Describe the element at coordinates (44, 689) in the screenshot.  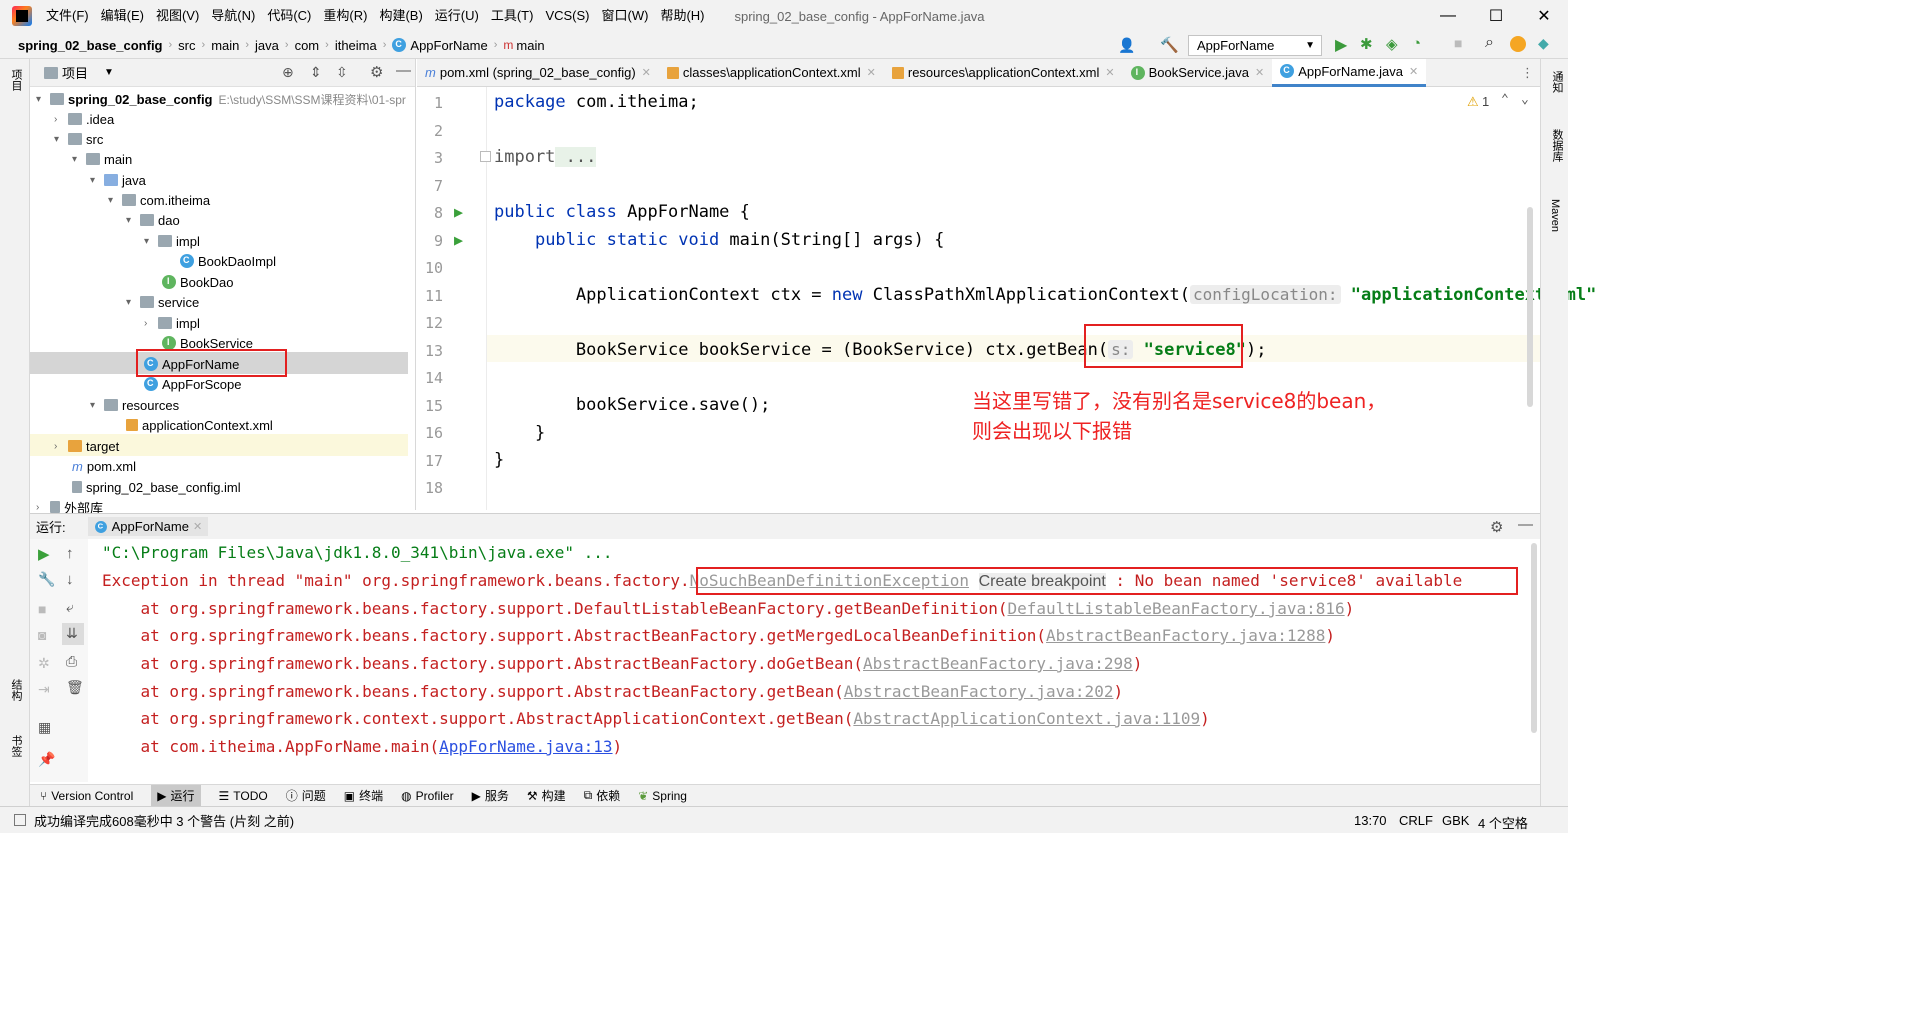
I see `exit-icon: ⇥` at that location.